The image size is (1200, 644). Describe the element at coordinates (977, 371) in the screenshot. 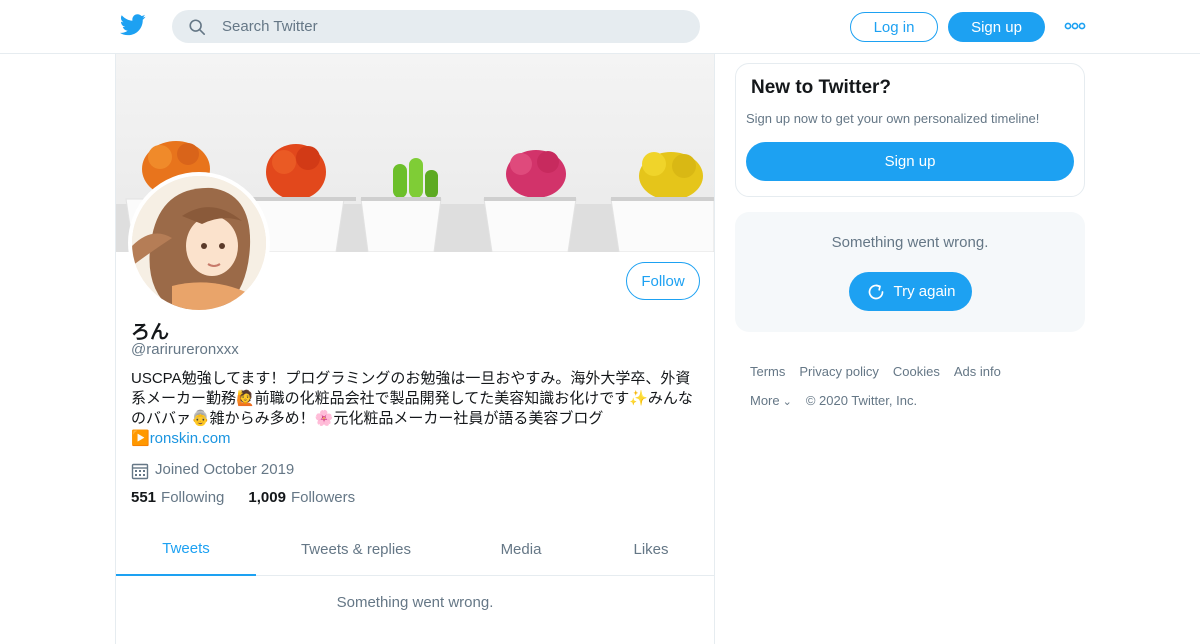

I see `footer-link-ads-info: Ads info` at that location.